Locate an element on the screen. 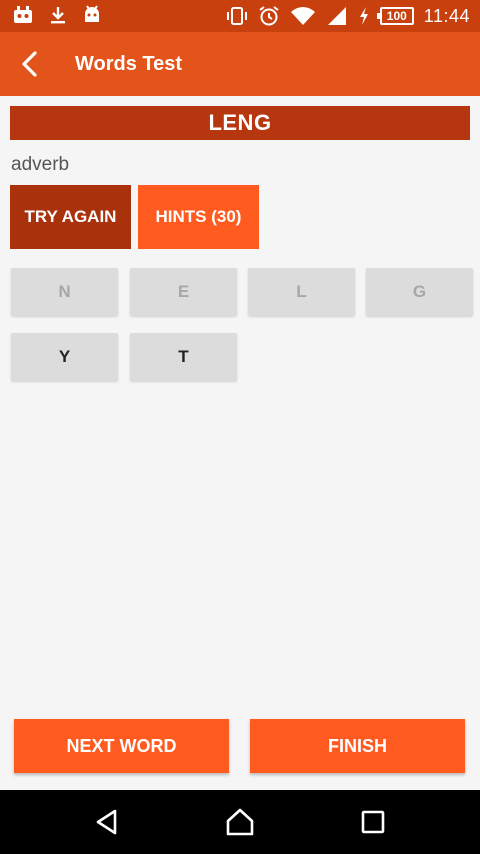 Image resolution: width=480 pixels, height=854 pixels. nav-back-button is located at coordinates (107, 822).